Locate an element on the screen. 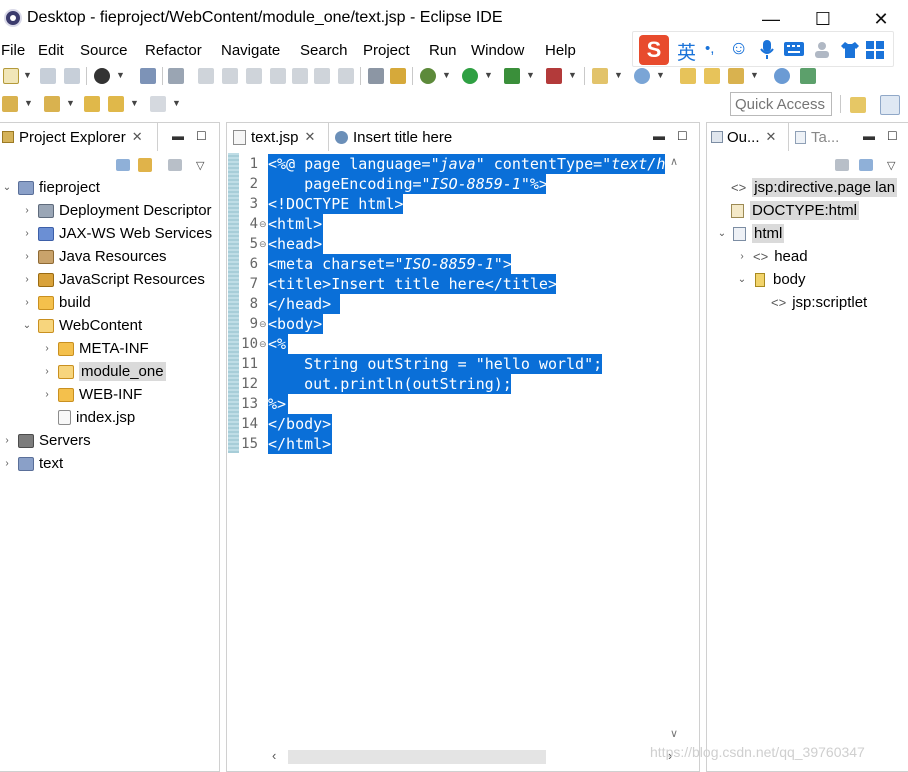  outline-filter-icon is located at coordinates (842, 165).